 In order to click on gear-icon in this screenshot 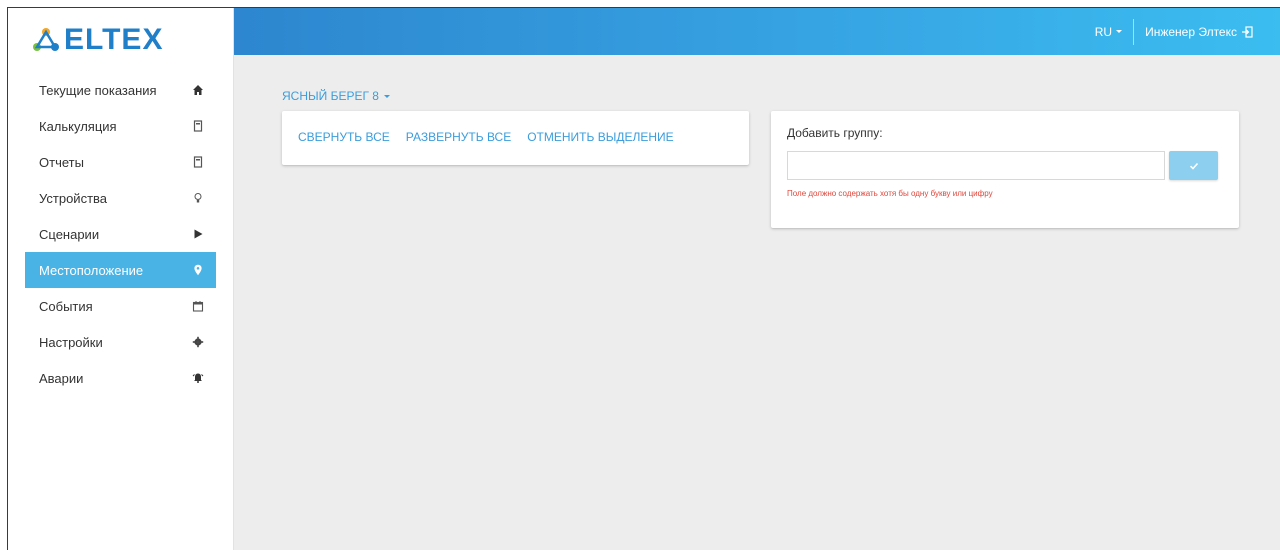, I will do `click(198, 342)`.